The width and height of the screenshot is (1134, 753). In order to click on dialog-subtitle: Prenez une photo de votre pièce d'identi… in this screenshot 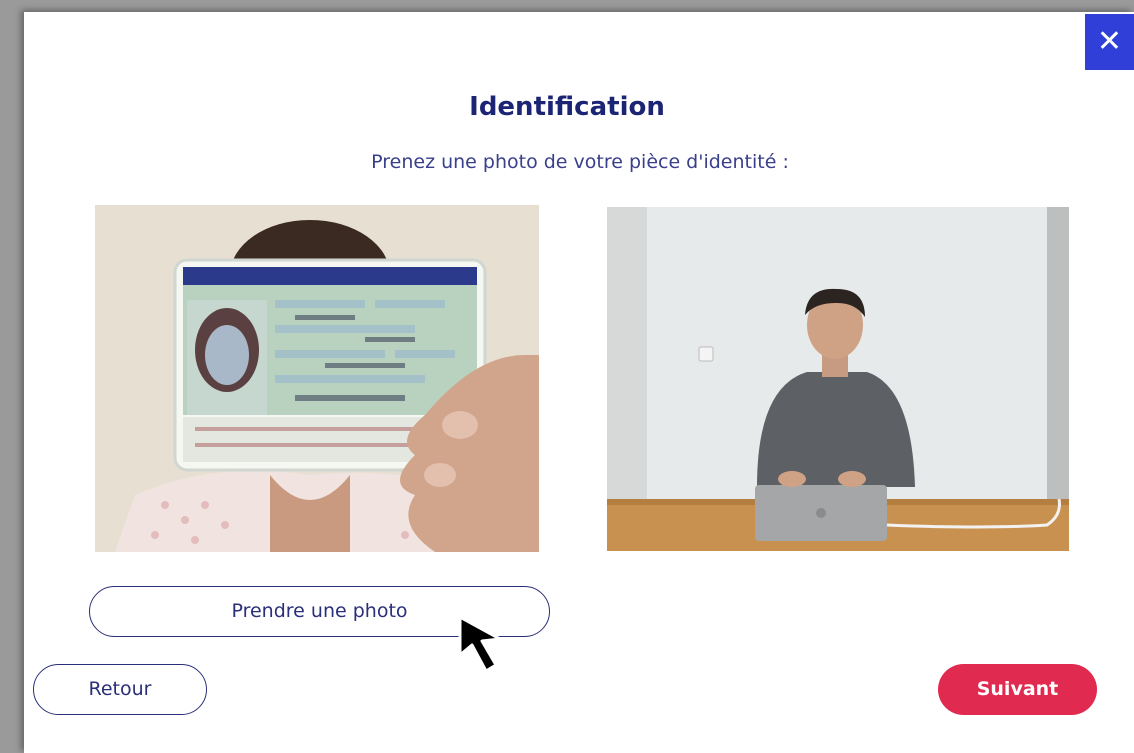, I will do `click(580, 162)`.